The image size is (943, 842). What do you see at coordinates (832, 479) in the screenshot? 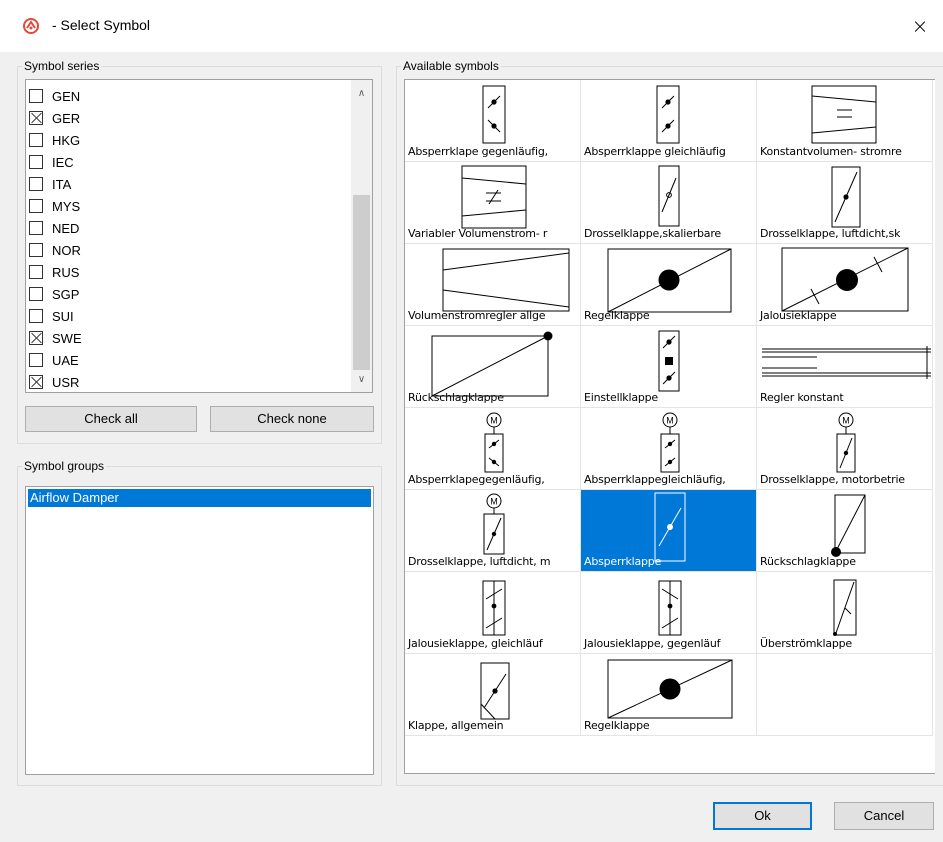
I see `symbol-label: Drosselklappe, motorbetrie` at bounding box center [832, 479].